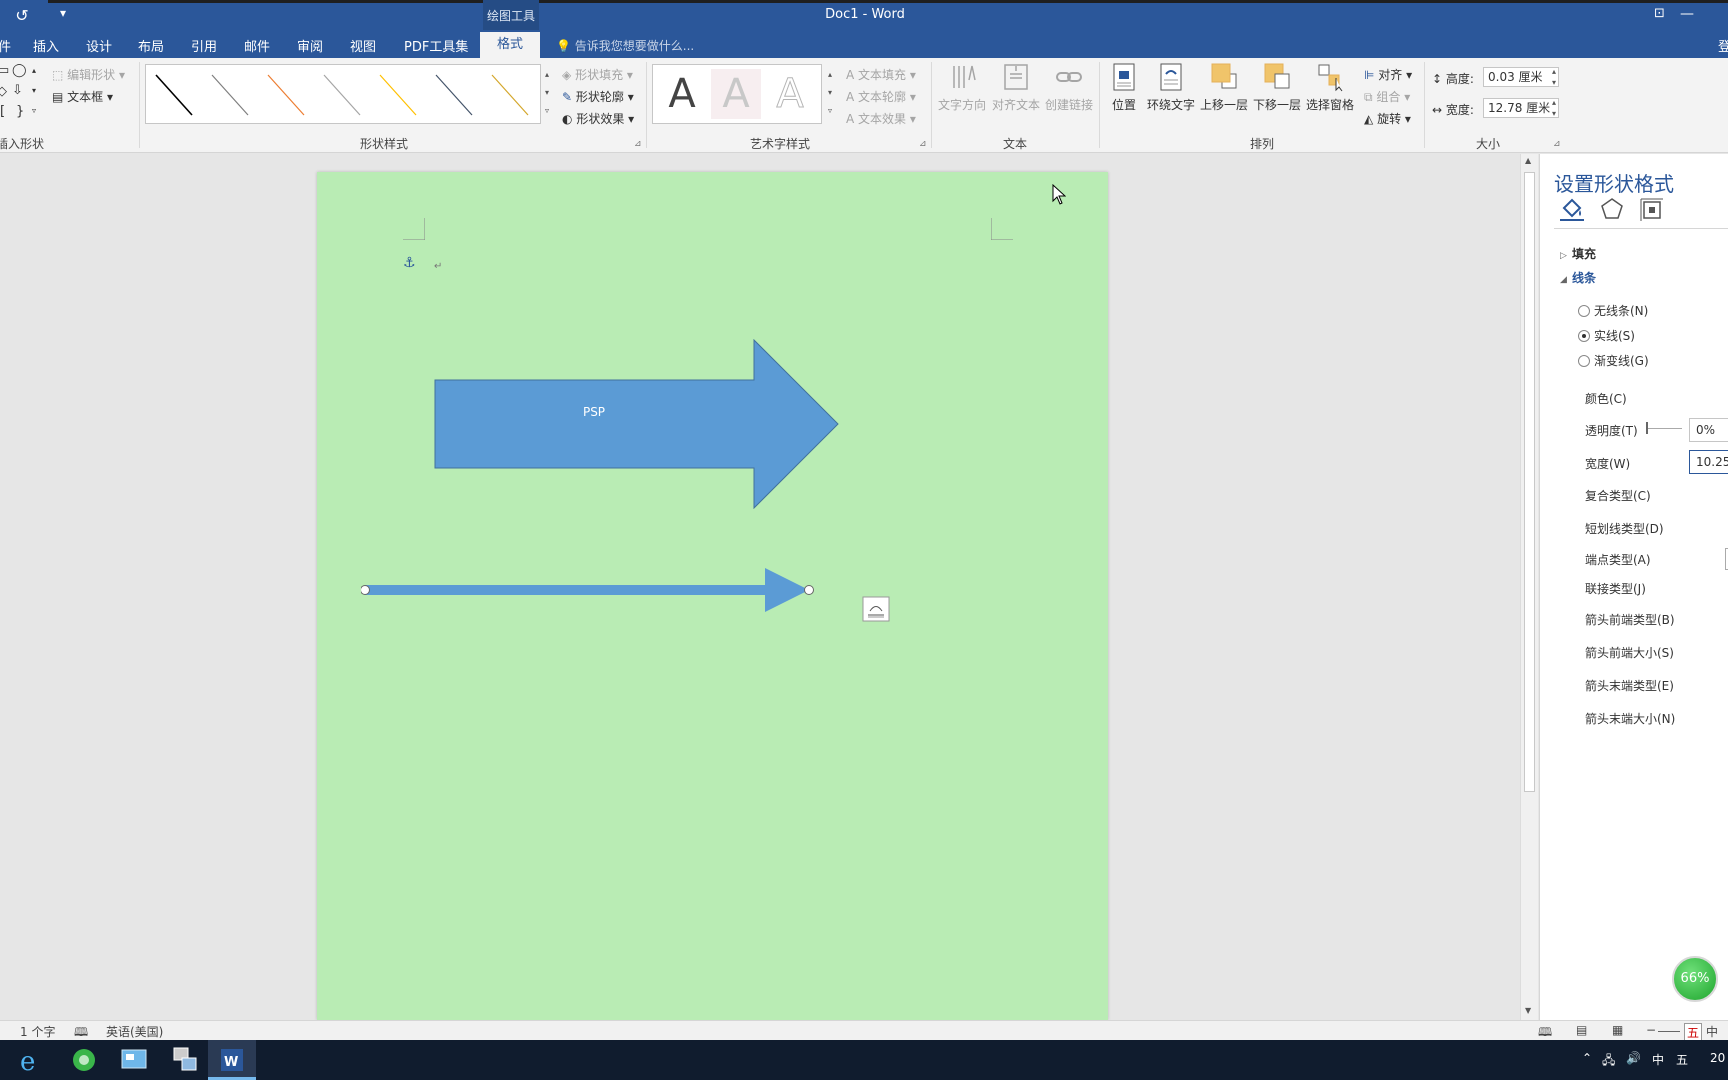  I want to click on ime-mode-indicator: 中, so click(1712, 1031).